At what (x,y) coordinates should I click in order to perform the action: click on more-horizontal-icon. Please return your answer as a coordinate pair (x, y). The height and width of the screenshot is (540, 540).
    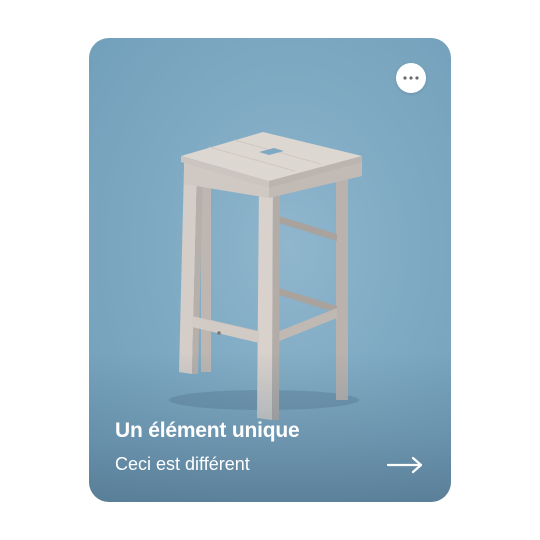
    Looking at the image, I should click on (411, 78).